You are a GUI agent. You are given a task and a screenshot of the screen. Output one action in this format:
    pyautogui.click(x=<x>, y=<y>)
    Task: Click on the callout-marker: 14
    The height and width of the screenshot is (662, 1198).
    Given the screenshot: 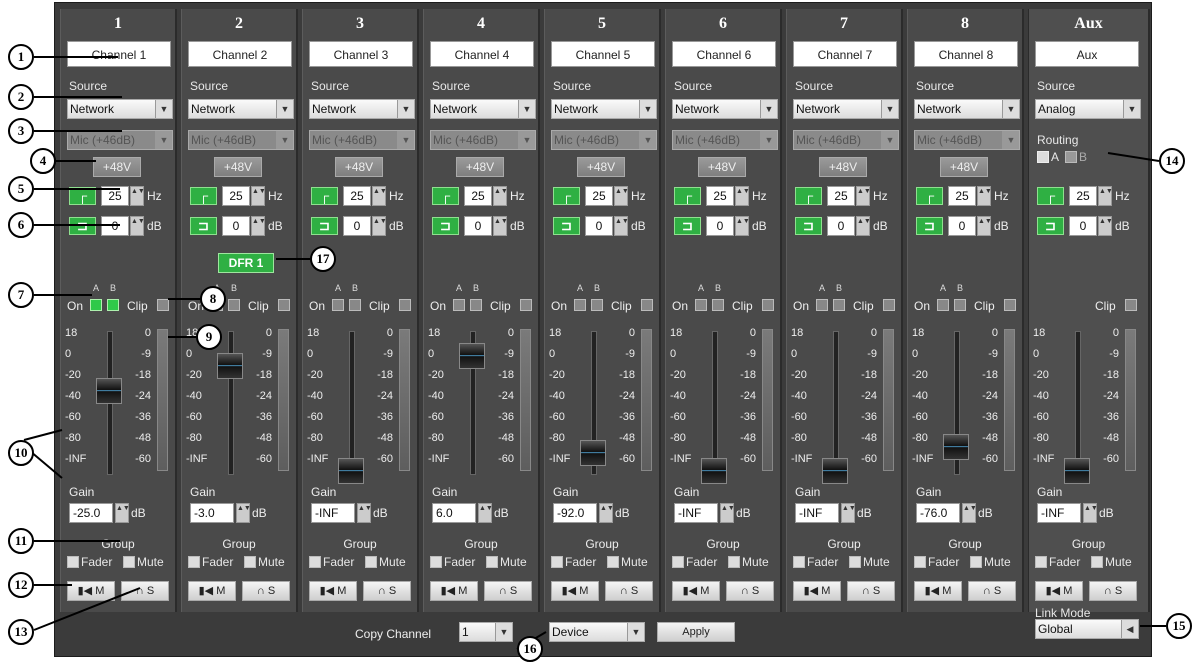 What is the action you would take?
    pyautogui.click(x=1172, y=161)
    